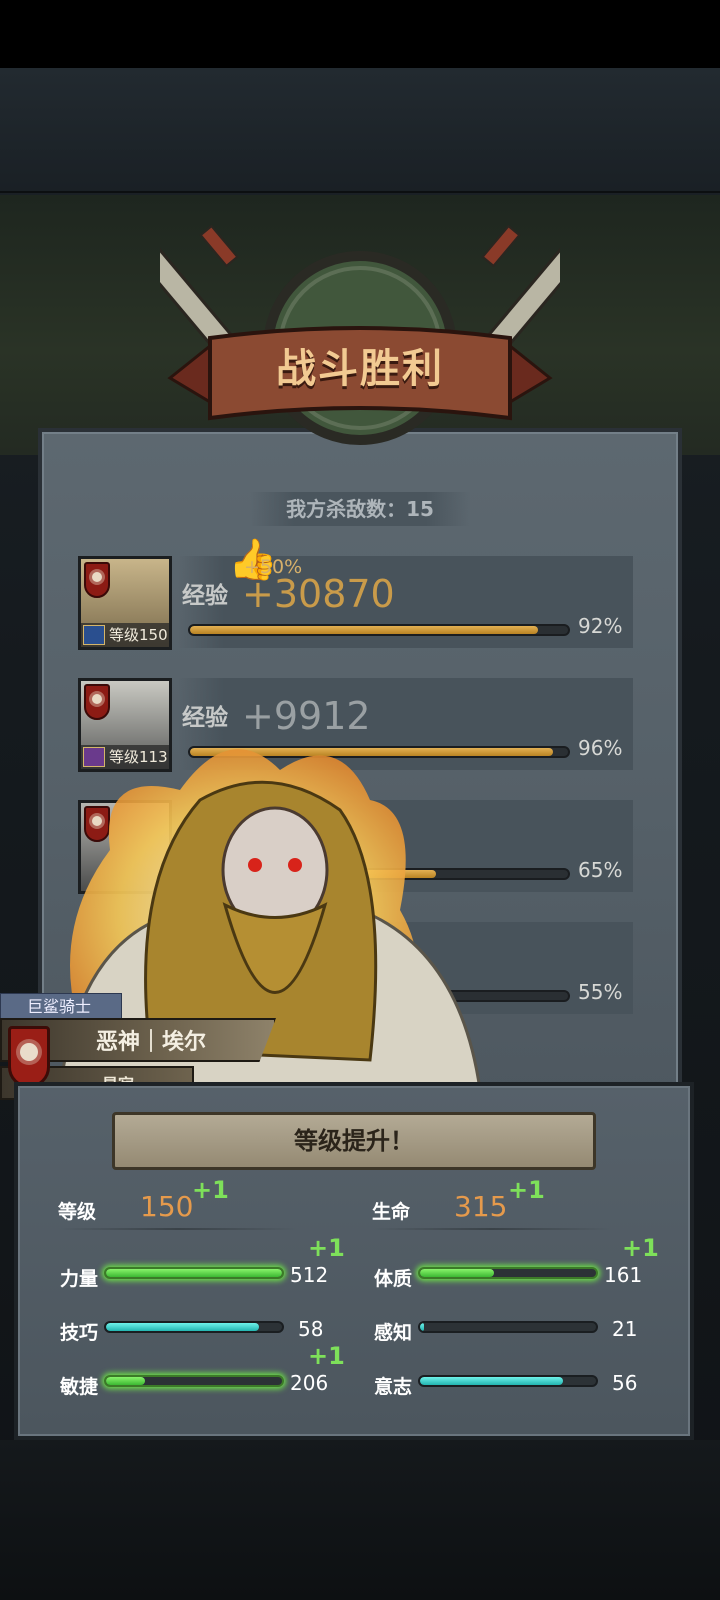 The image size is (720, 1600). Describe the element at coordinates (526, 1190) in the screenshot. I see `hp-plus: +1` at that location.